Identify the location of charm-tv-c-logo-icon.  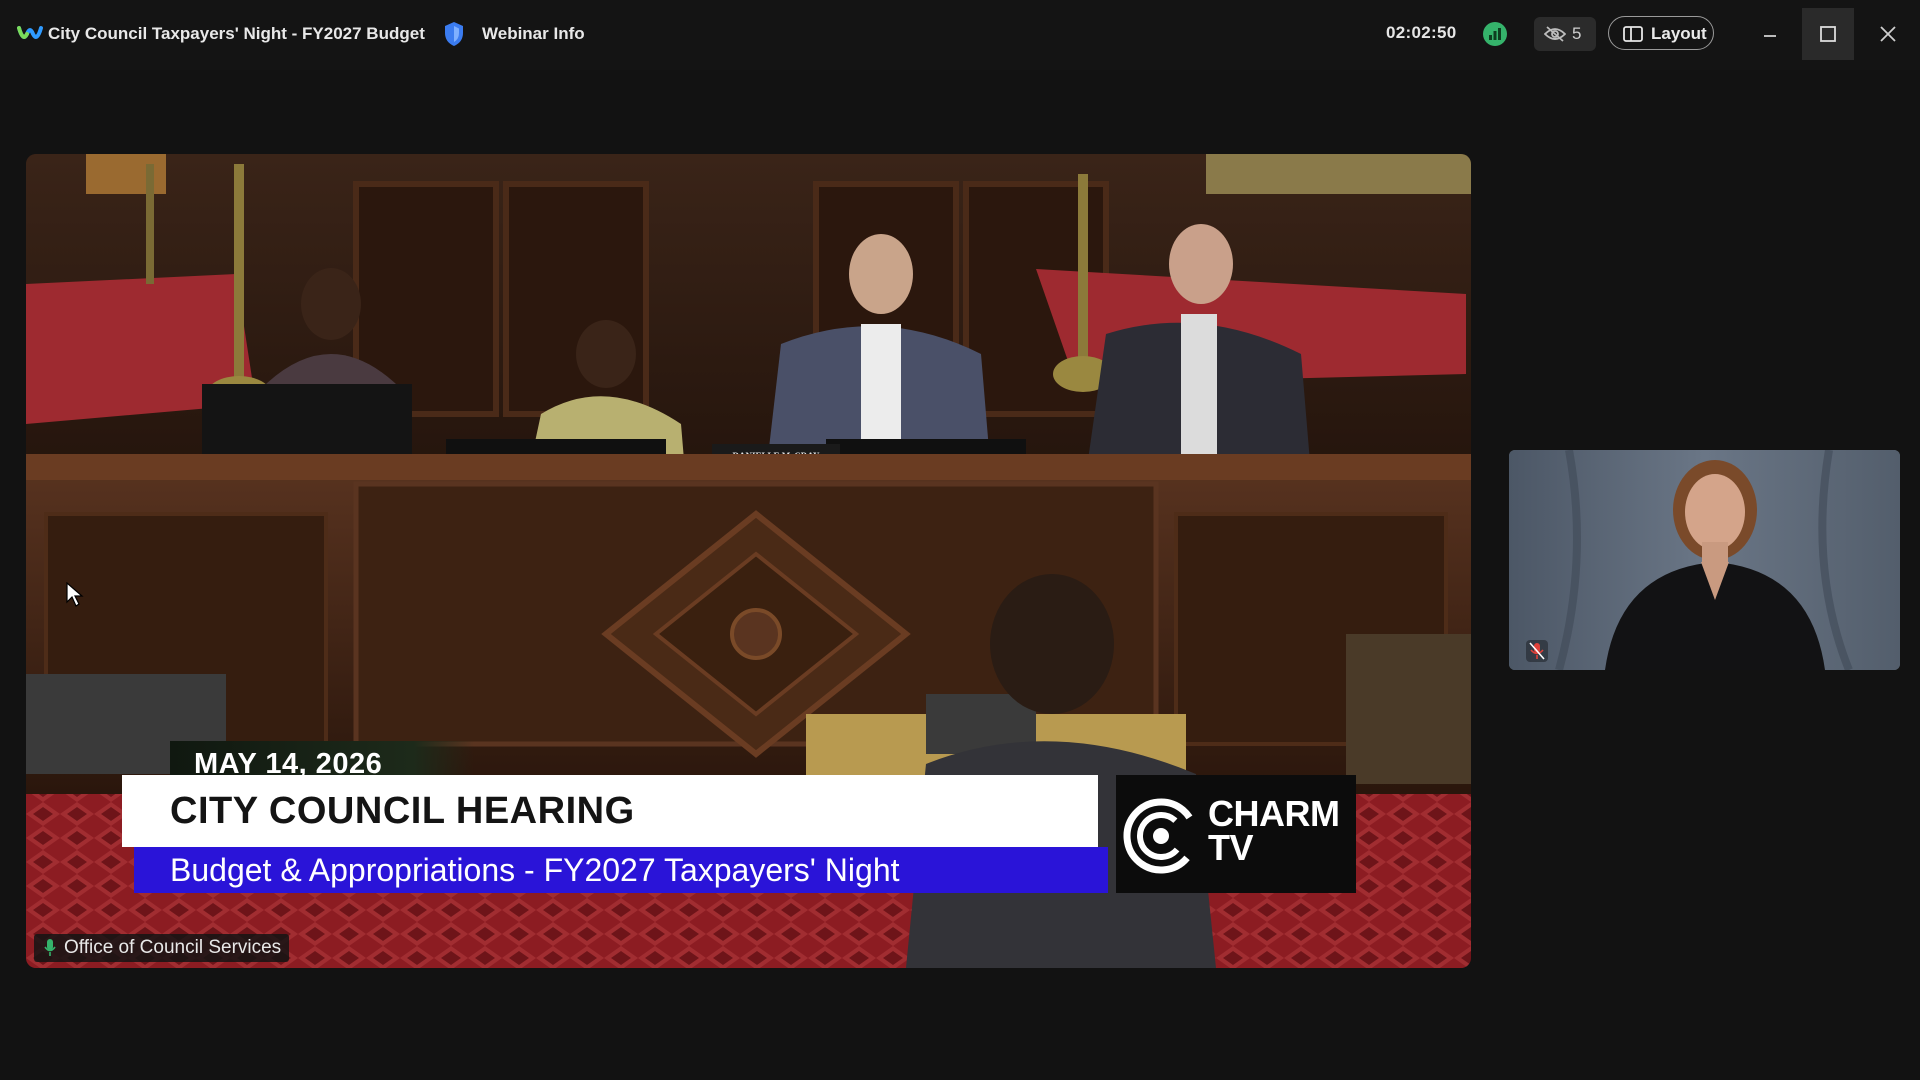
(1161, 836).